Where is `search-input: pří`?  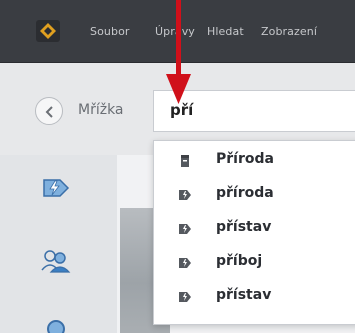
search-input: pří is located at coordinates (254, 111).